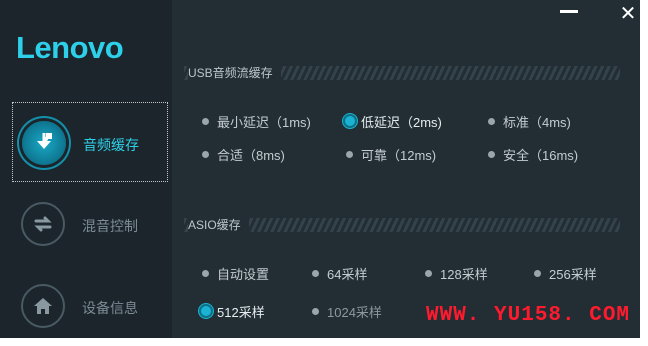 The height and width of the screenshot is (346, 648). What do you see at coordinates (44, 143) in the screenshot?
I see `music-download-icon` at bounding box center [44, 143].